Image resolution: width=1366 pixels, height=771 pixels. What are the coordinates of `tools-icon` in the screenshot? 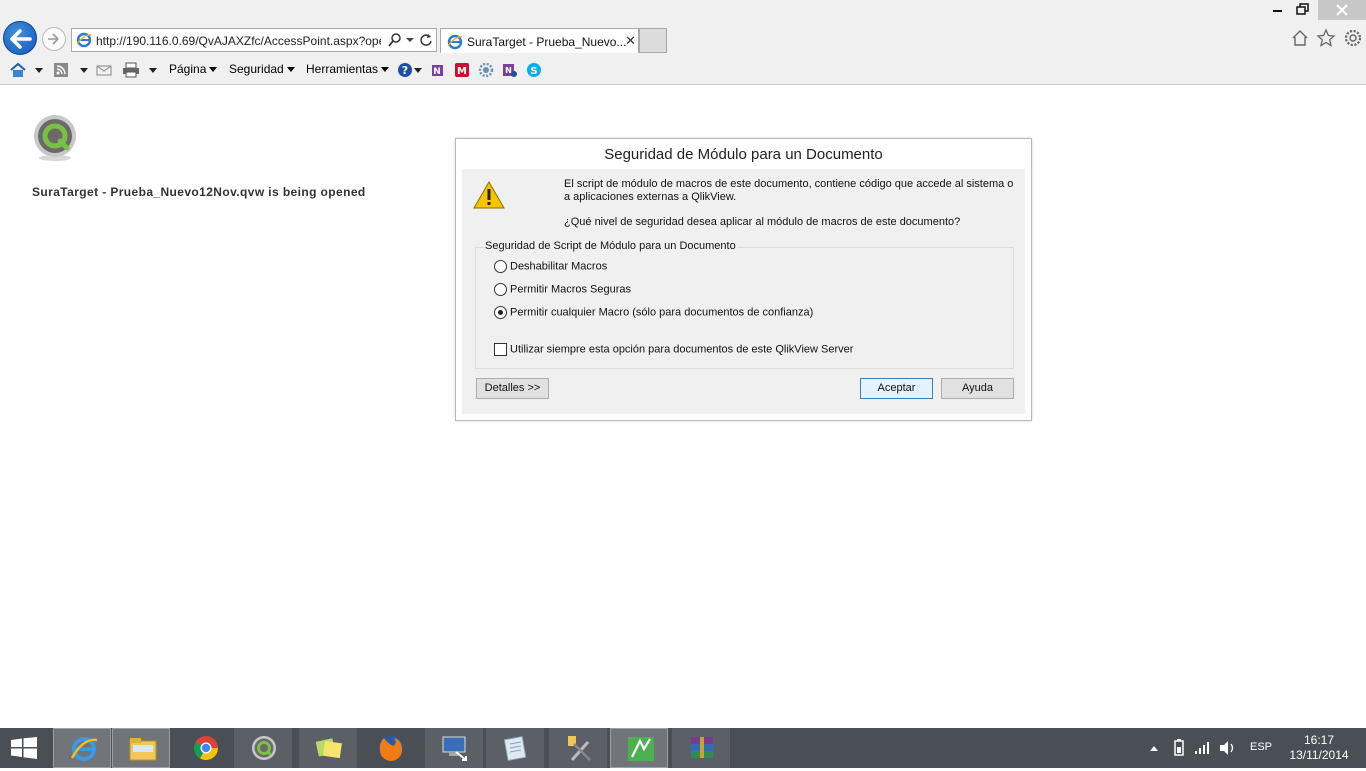 It's located at (579, 748).